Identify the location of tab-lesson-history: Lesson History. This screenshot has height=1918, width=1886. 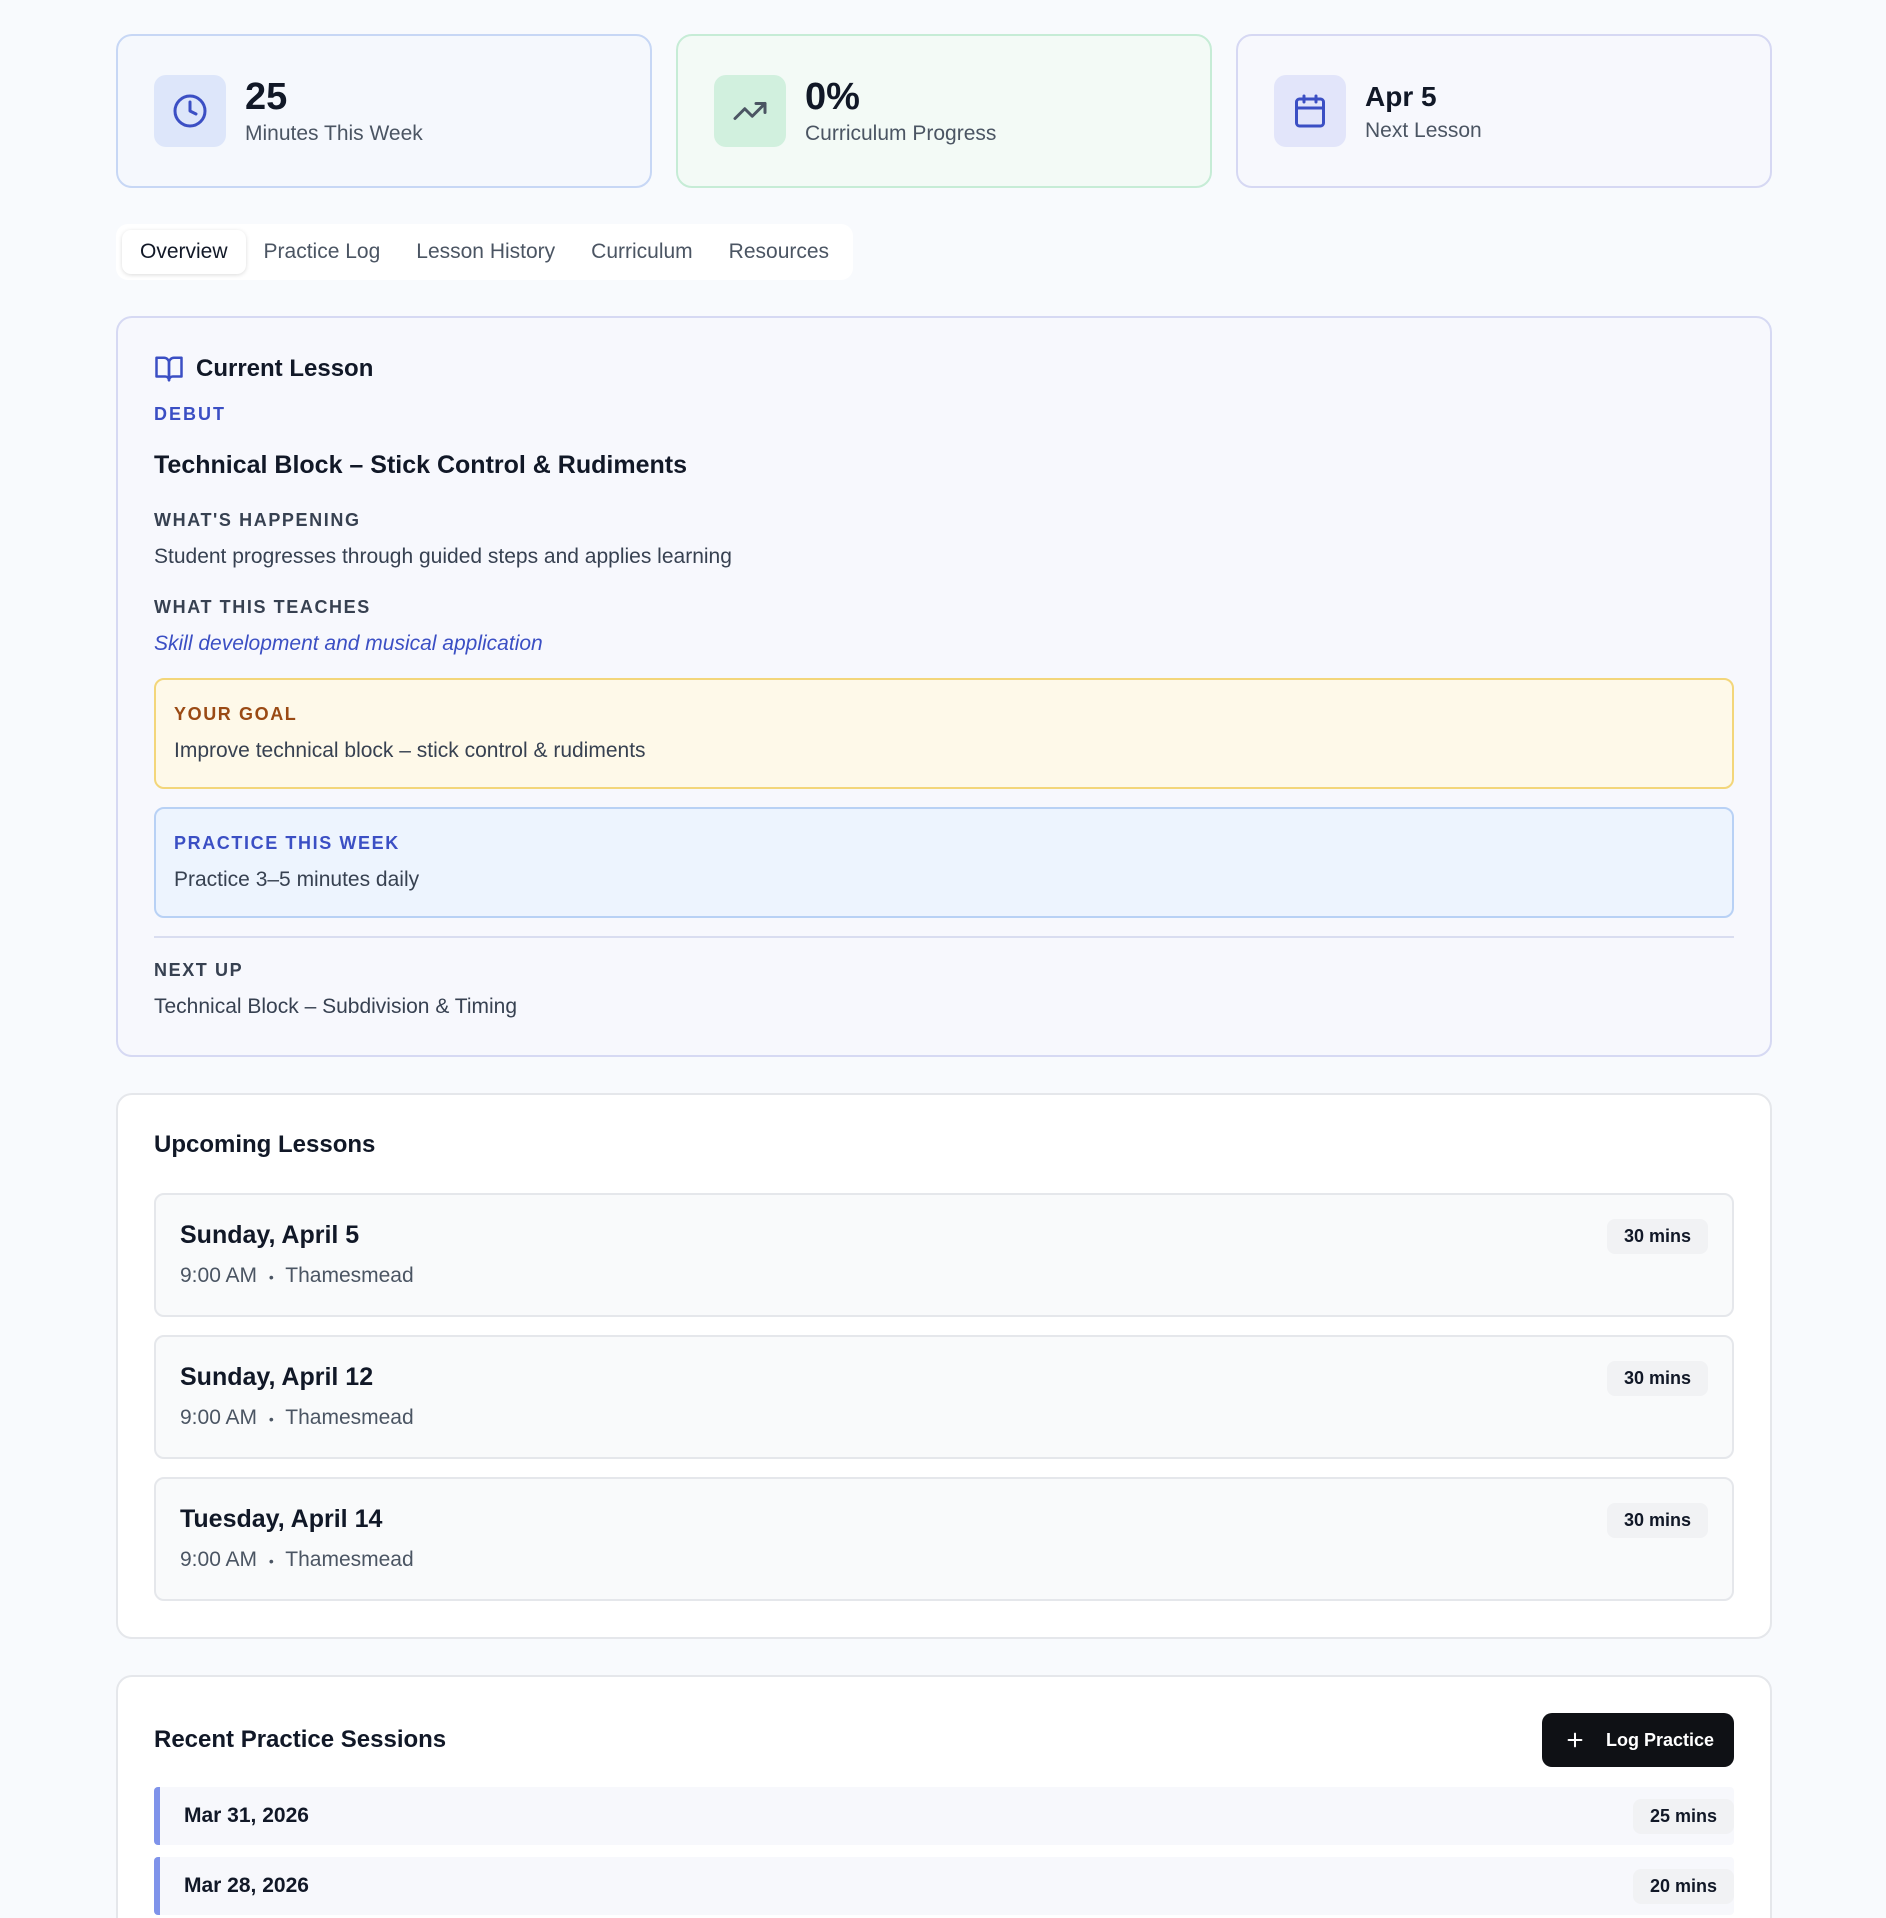
(485, 252).